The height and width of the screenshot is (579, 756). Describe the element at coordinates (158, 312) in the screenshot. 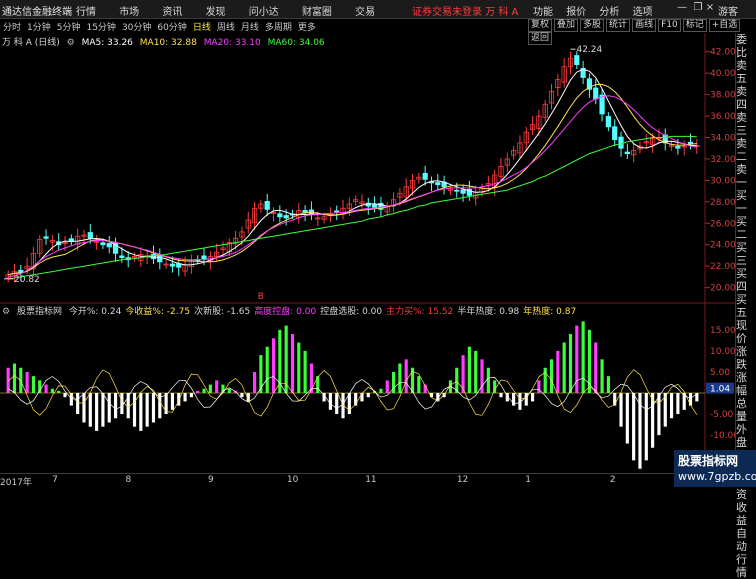

I see `indicator-value: 今收益%: -2.75` at that location.